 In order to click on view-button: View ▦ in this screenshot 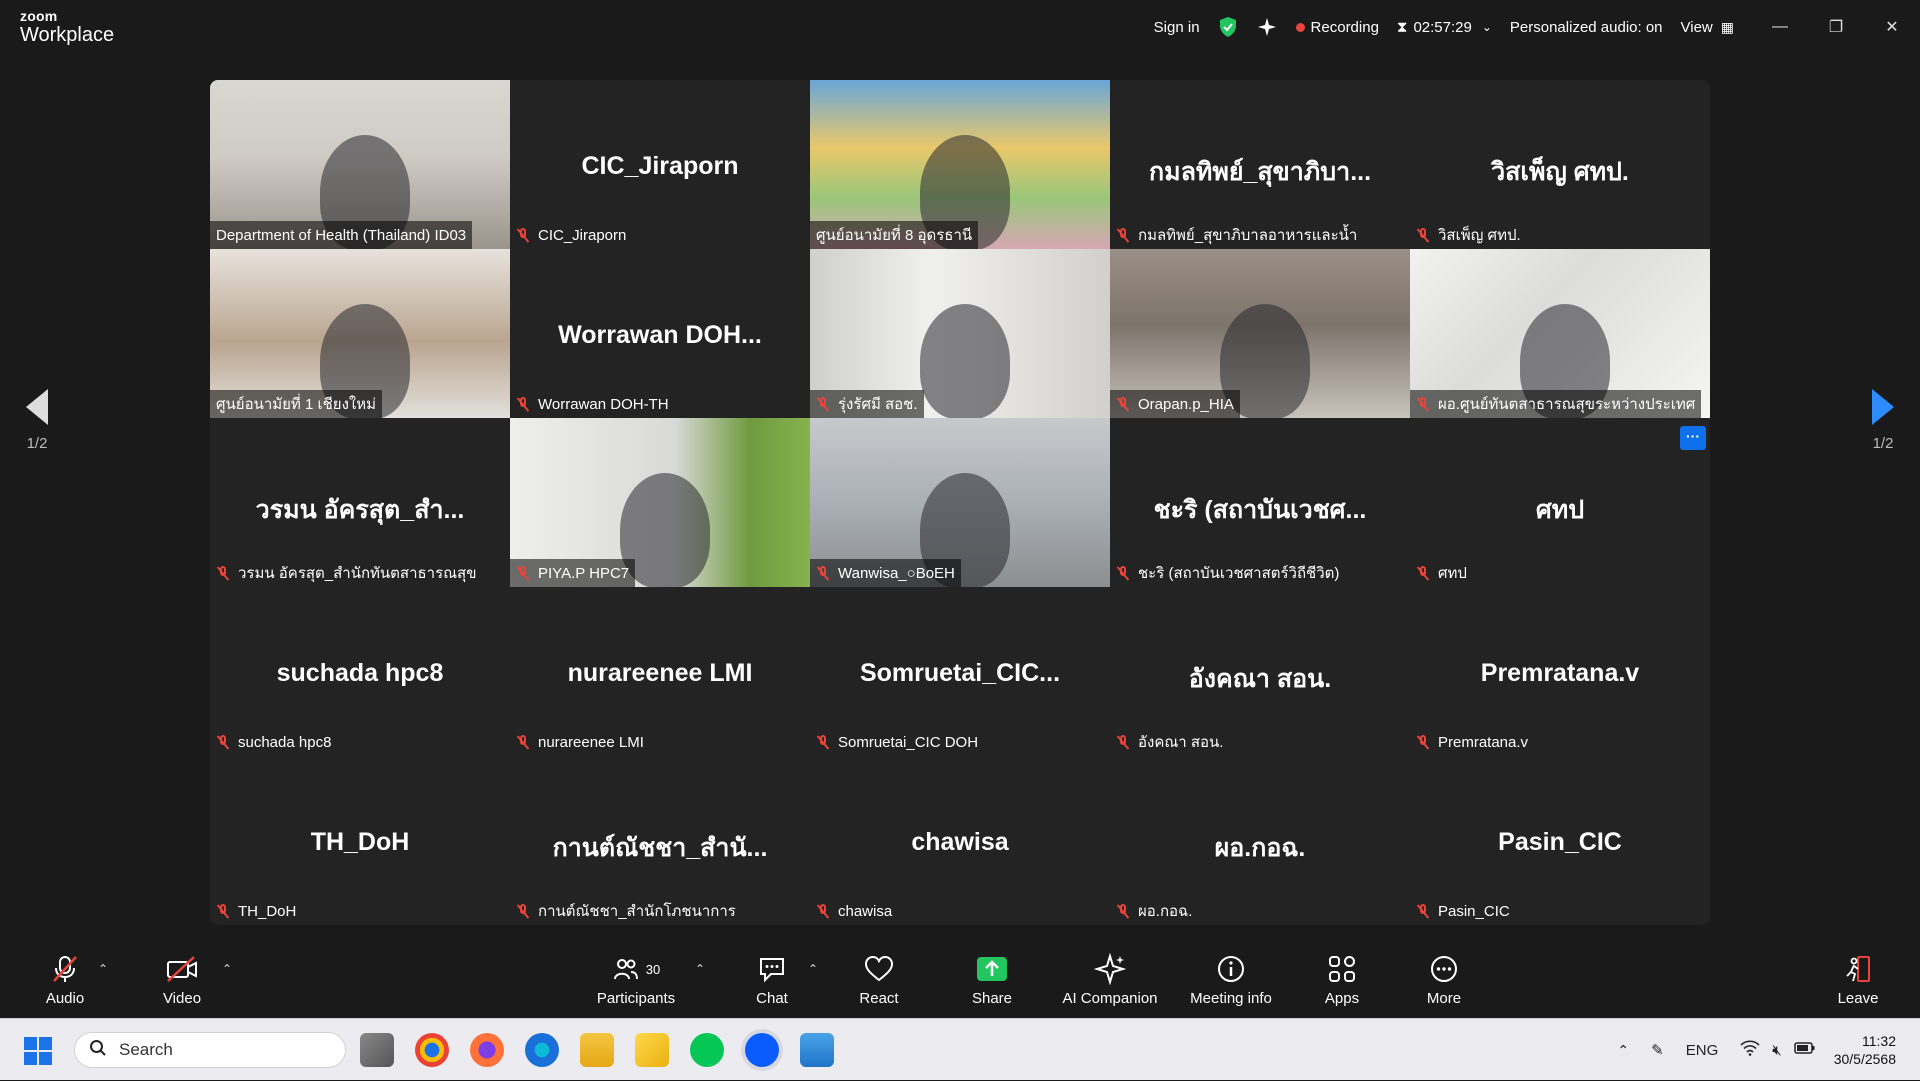, I will do `click(1707, 27)`.